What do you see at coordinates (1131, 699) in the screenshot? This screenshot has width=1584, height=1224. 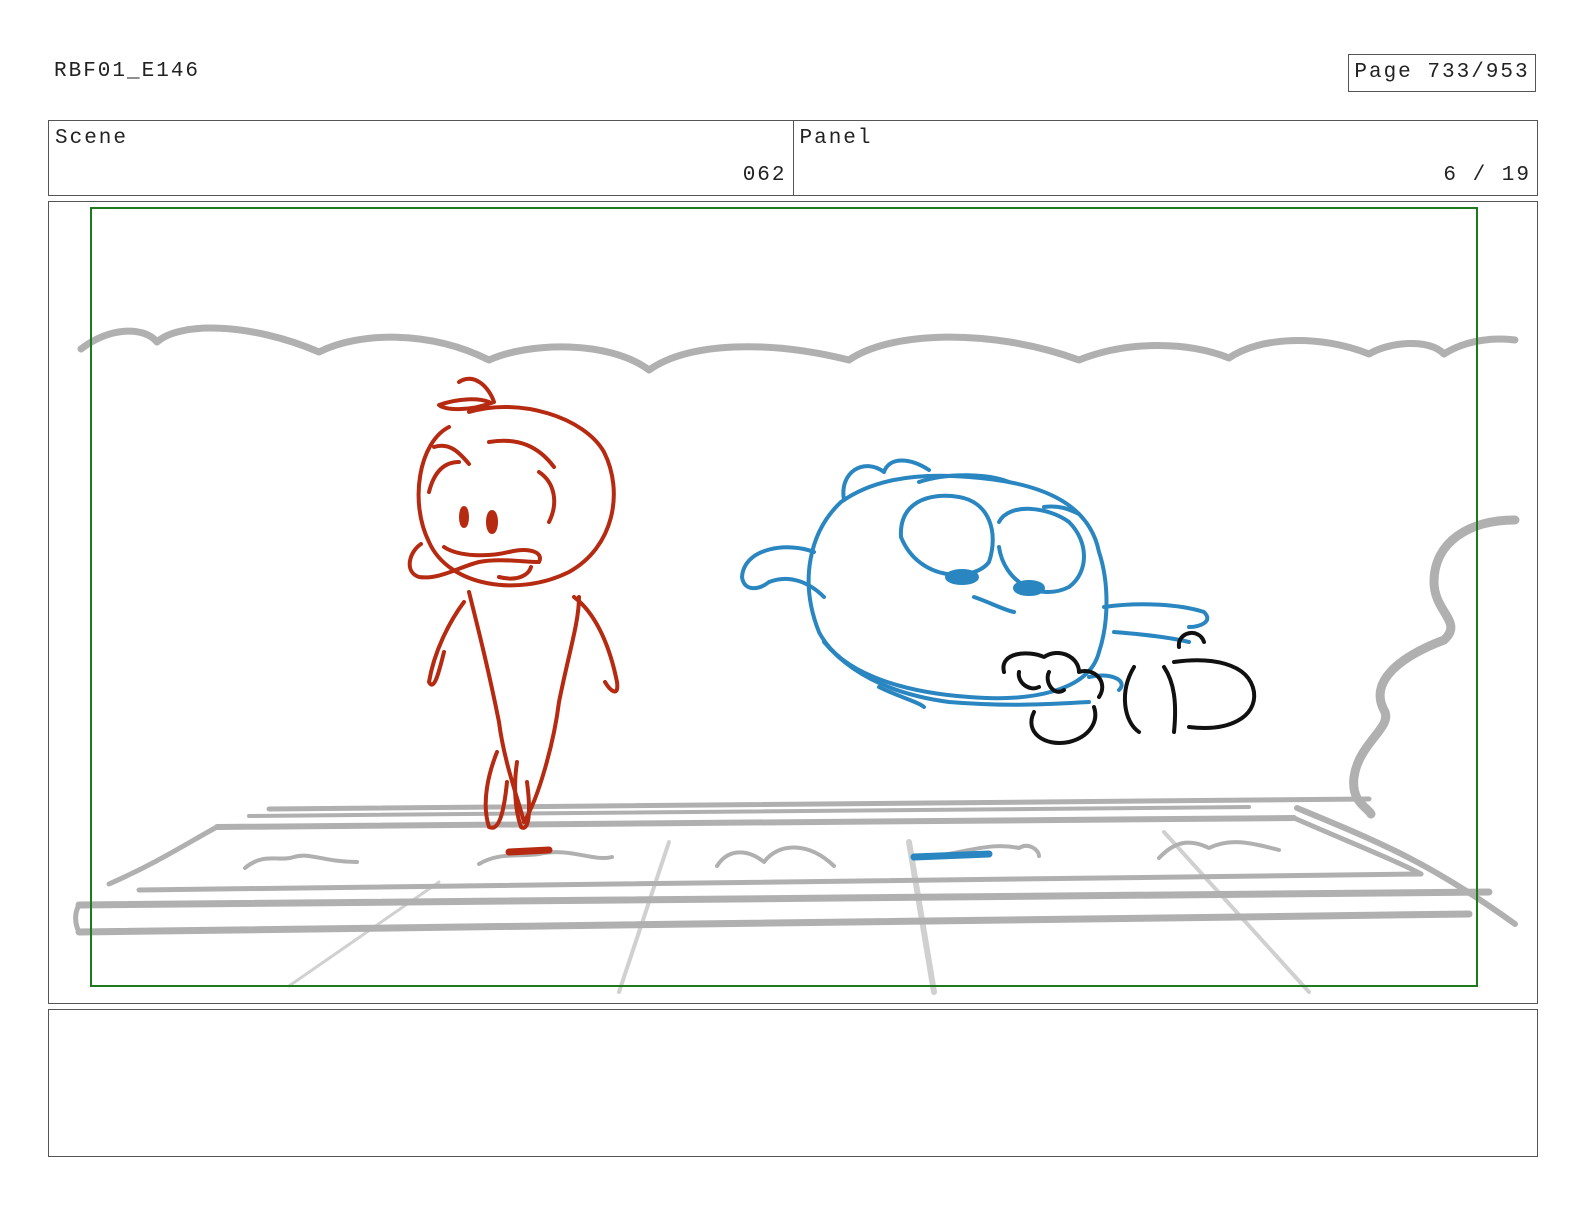 I see `hand-palm` at bounding box center [1131, 699].